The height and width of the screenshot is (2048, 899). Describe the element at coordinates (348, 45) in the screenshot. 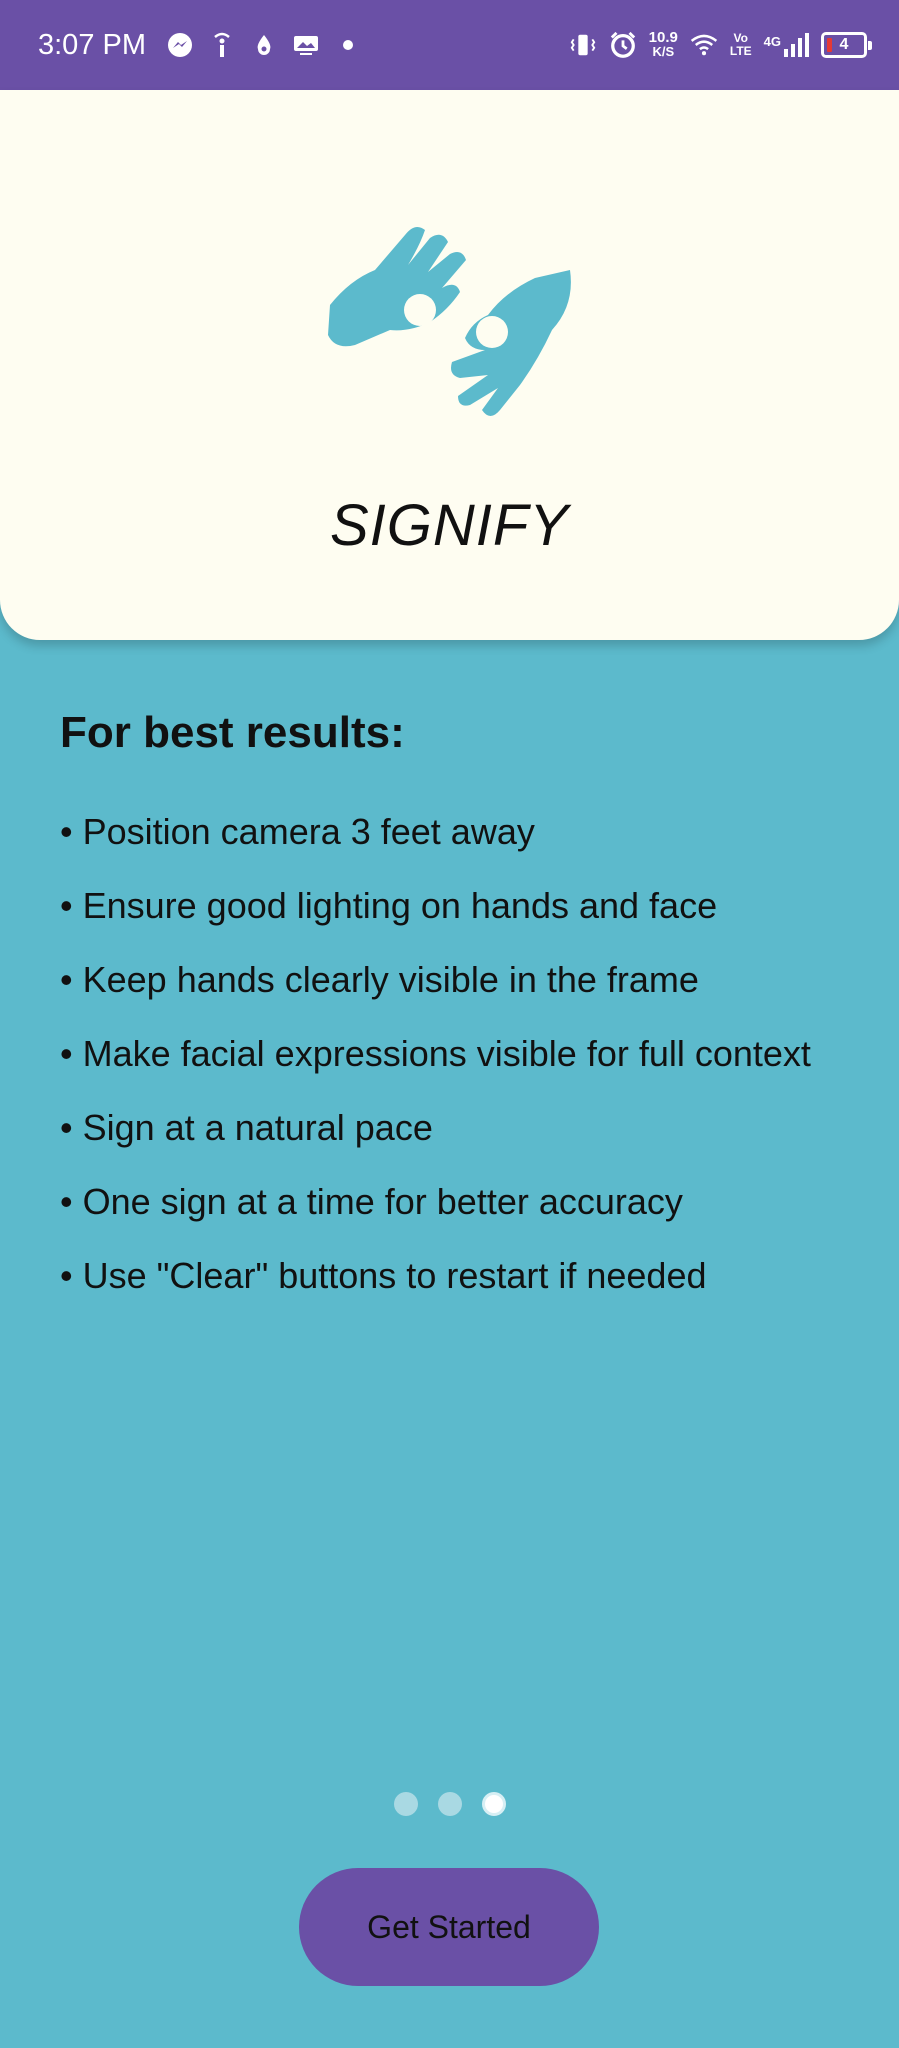

I see `dot-icon` at that location.